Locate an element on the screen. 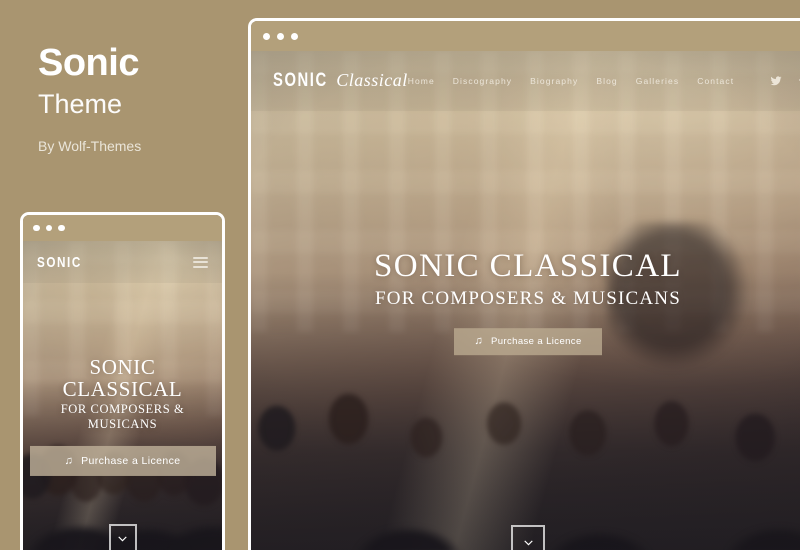 The image size is (800, 550). facebook-icon is located at coordinates (797, 81).